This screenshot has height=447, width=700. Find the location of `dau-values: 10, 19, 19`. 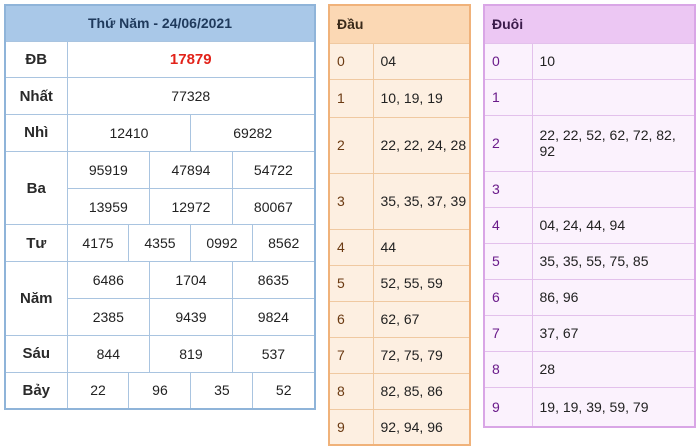

dau-values: 10, 19, 19 is located at coordinates (421, 98).